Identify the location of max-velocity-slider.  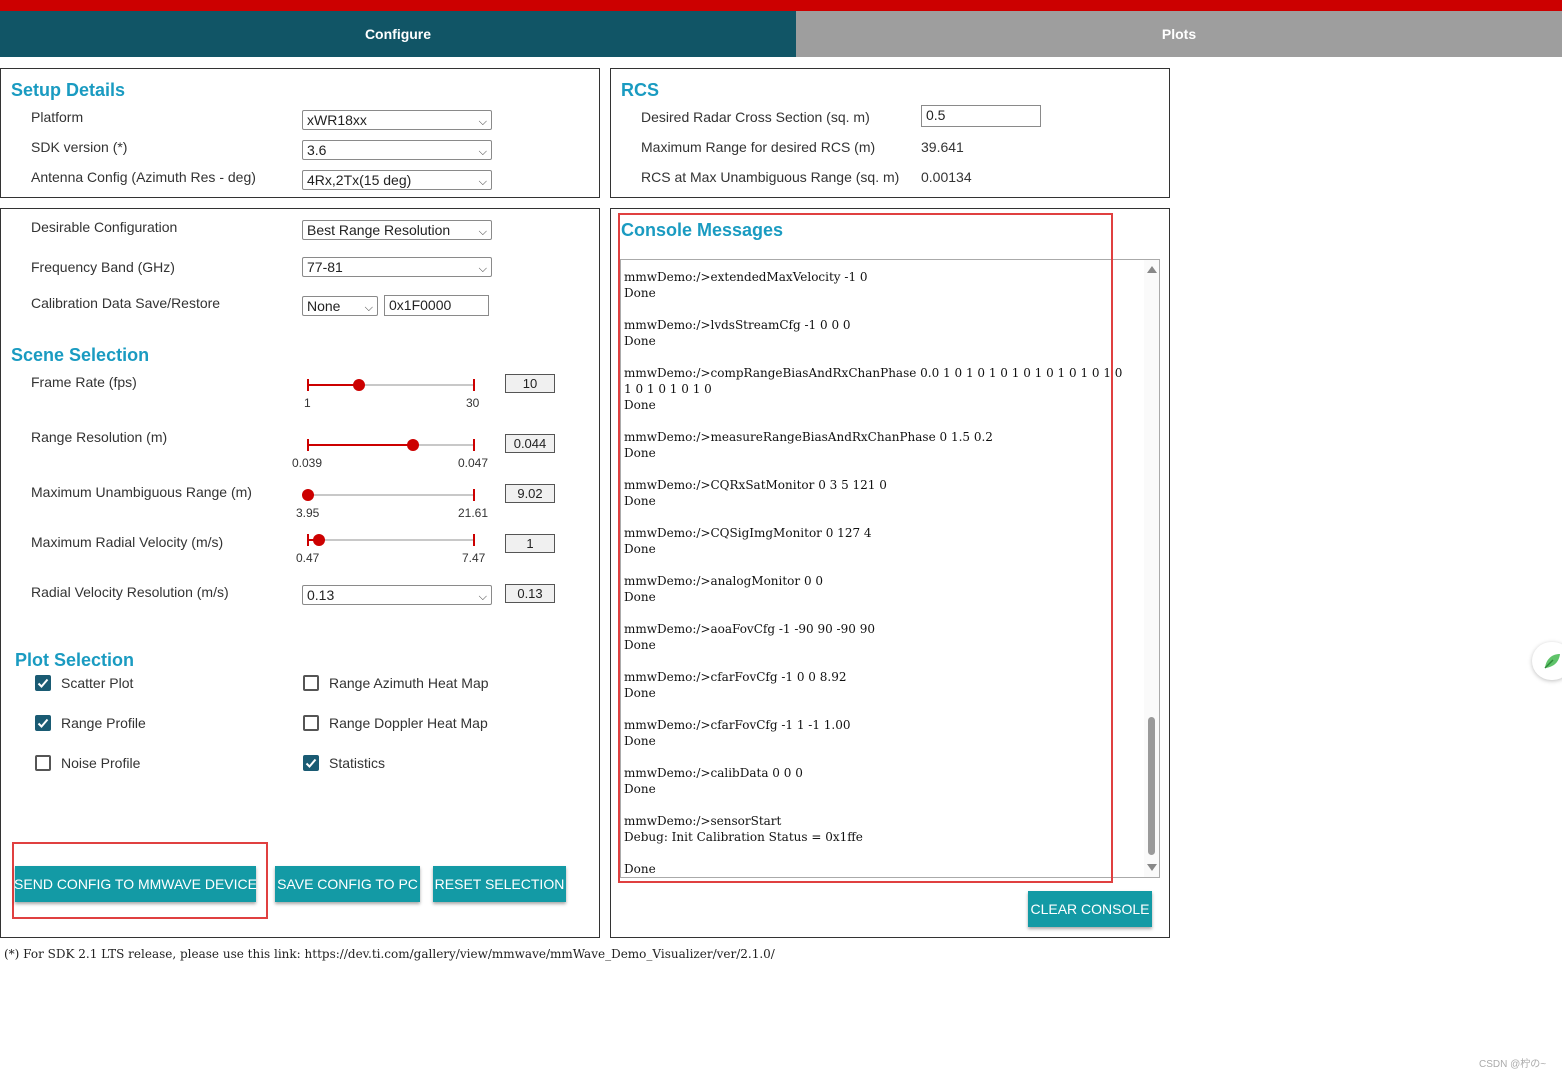
(391, 540).